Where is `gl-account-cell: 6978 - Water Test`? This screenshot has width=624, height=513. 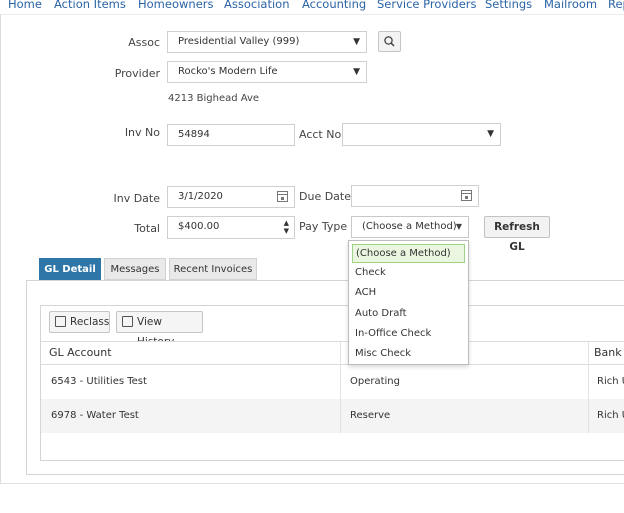
gl-account-cell: 6978 - Water Test is located at coordinates (95, 415).